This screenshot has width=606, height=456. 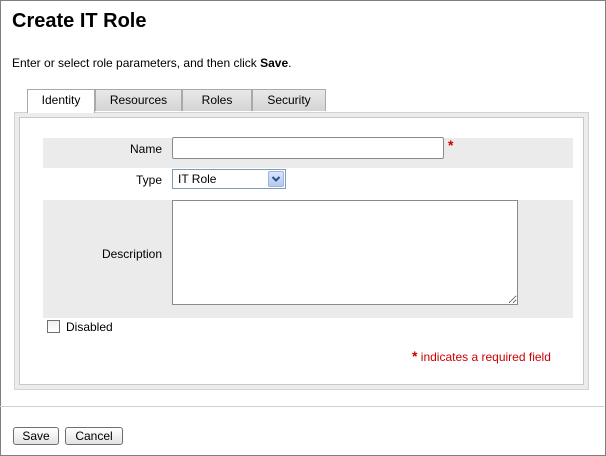 What do you see at coordinates (415, 356) in the screenshot?
I see `required-note-marker: *` at bounding box center [415, 356].